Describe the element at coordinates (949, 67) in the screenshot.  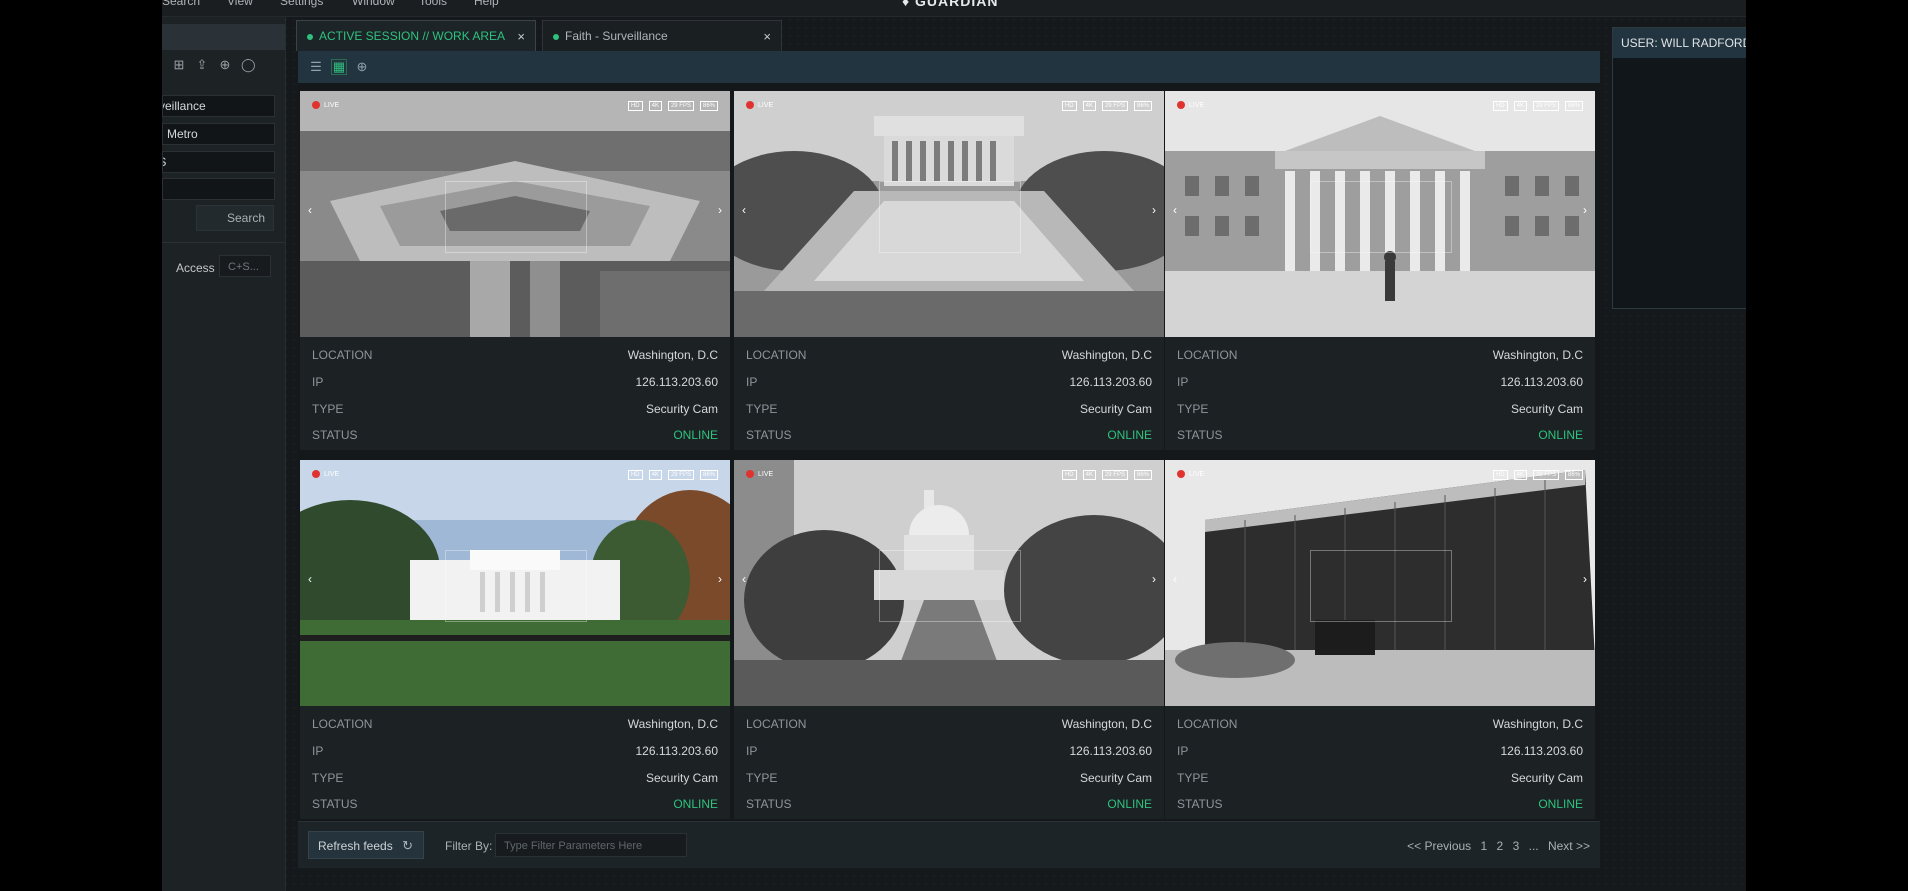
I see `view-toolbar: ☰ ▦ ⊕` at that location.